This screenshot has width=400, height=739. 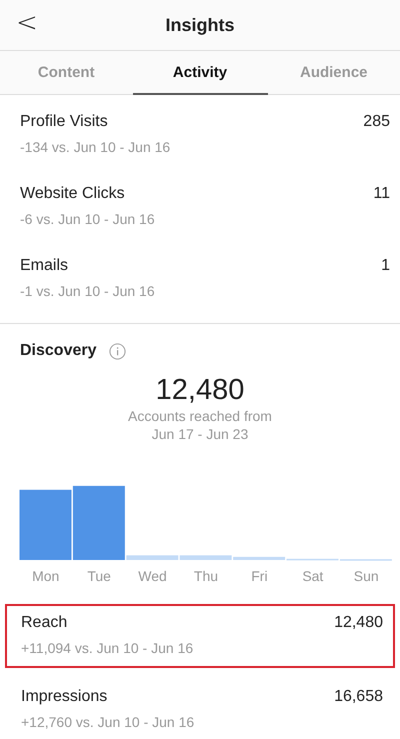 I want to click on metric-value: 16,658, so click(x=358, y=697).